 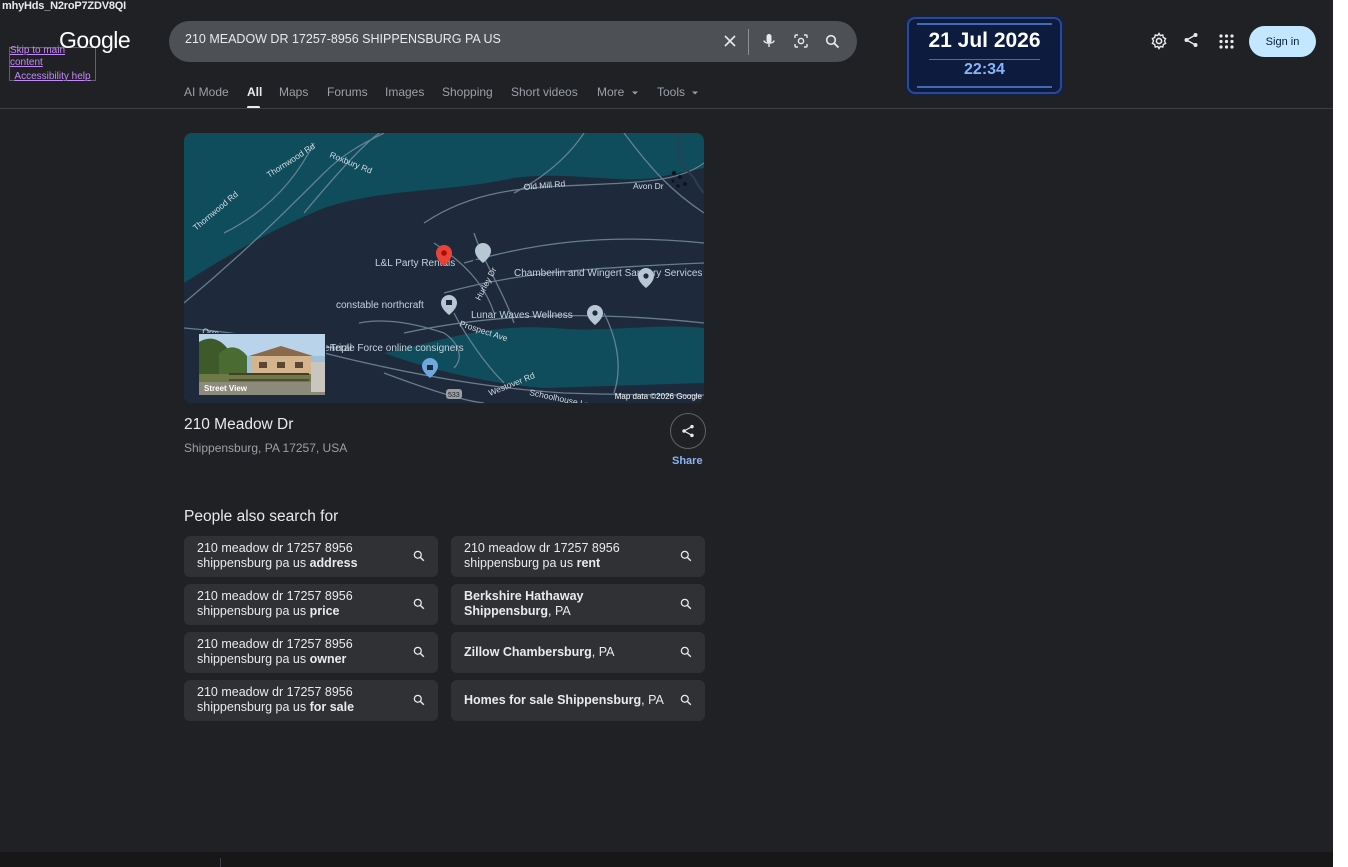 What do you see at coordinates (769, 41) in the screenshot?
I see `microphone-icon` at bounding box center [769, 41].